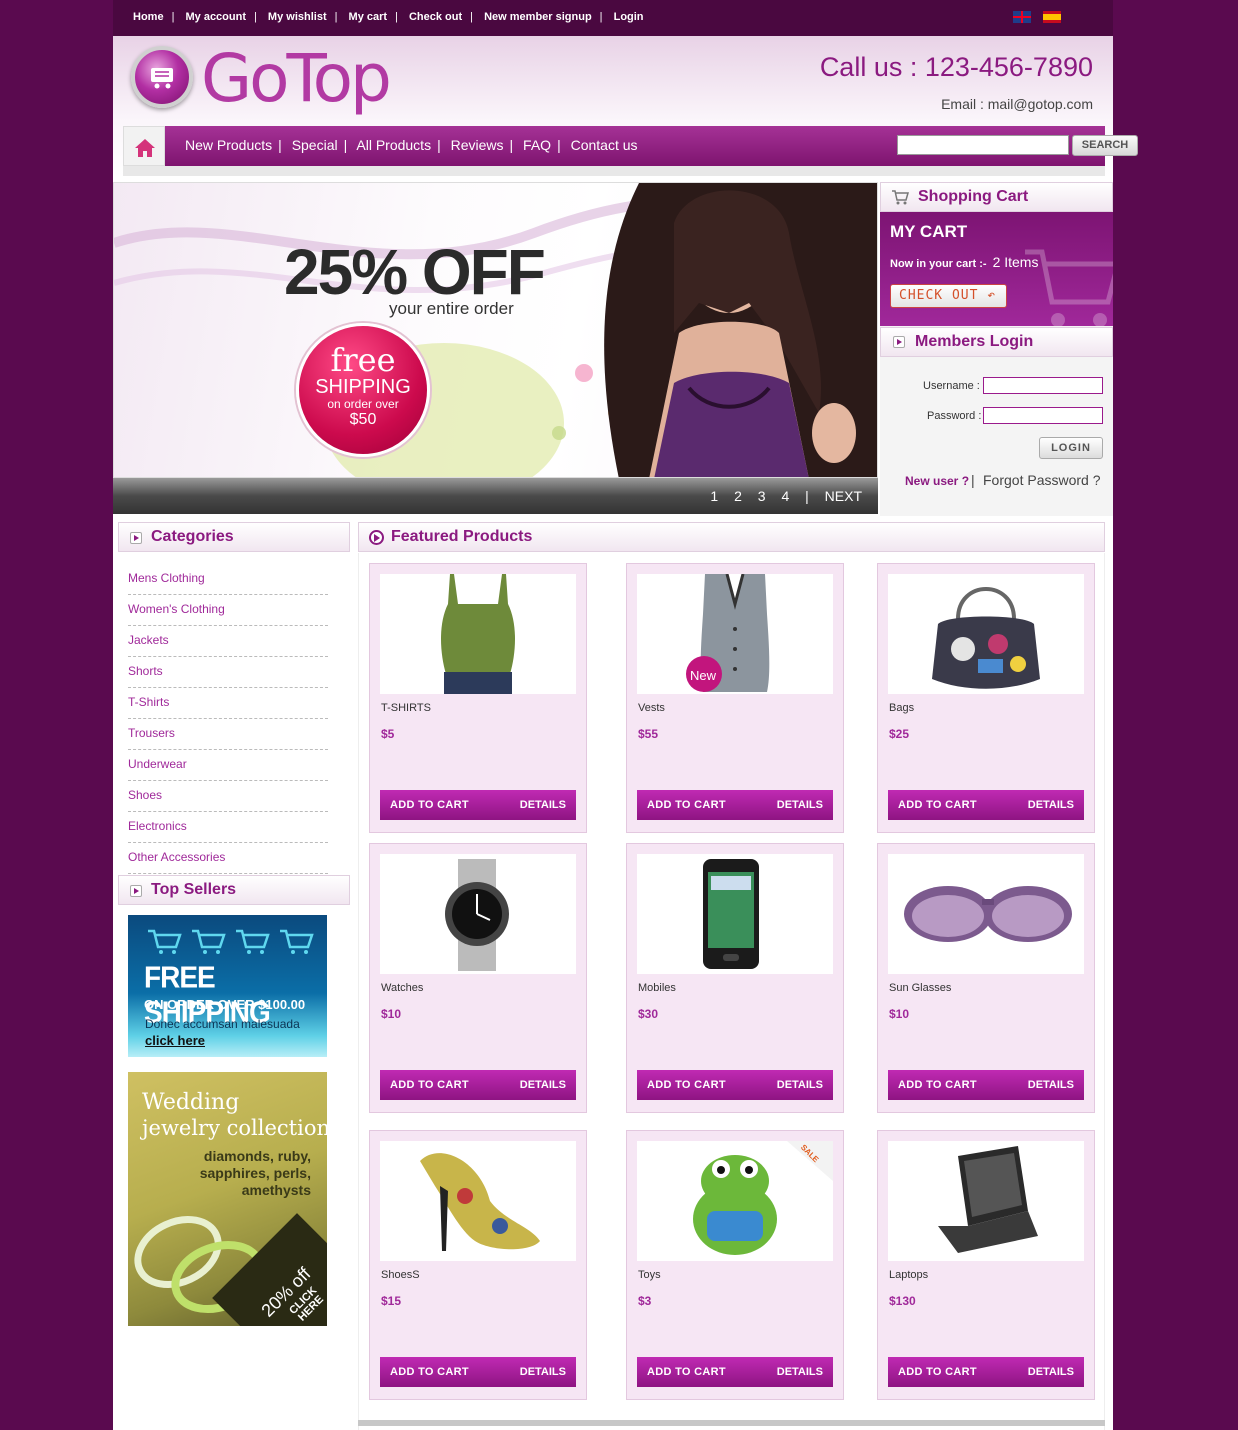 Image resolution: width=1238 pixels, height=1430 pixels. What do you see at coordinates (964, 262) in the screenshot?
I see `cart-count: Now in your cart :- 2 Items` at bounding box center [964, 262].